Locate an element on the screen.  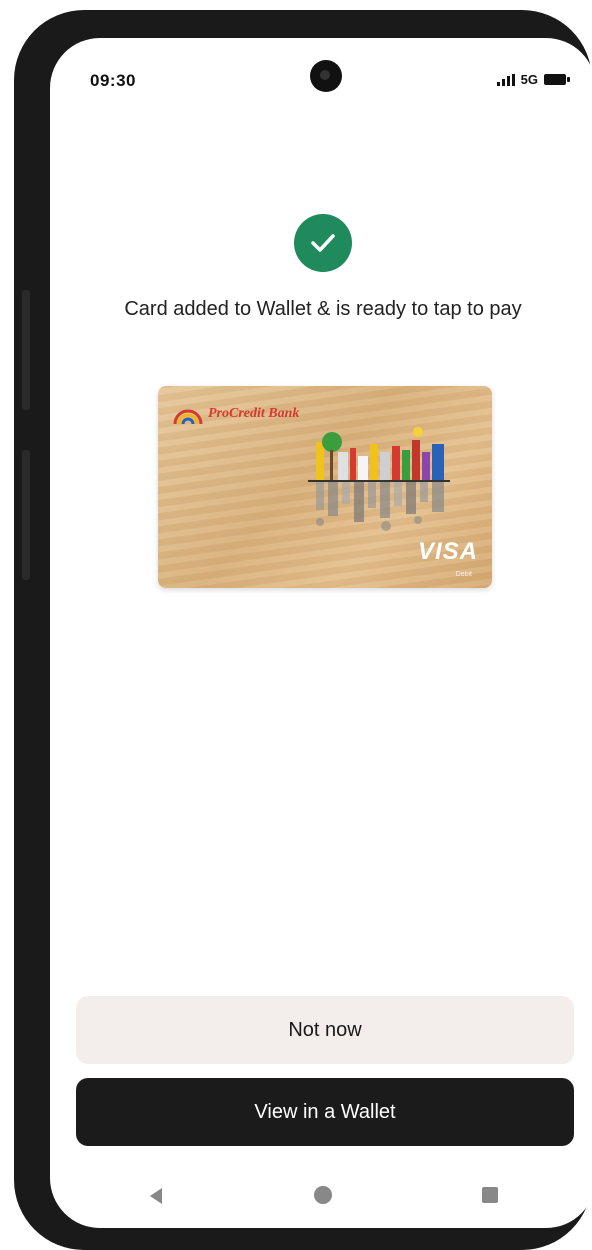
navigation-bar is located at coordinates (321, 1198).